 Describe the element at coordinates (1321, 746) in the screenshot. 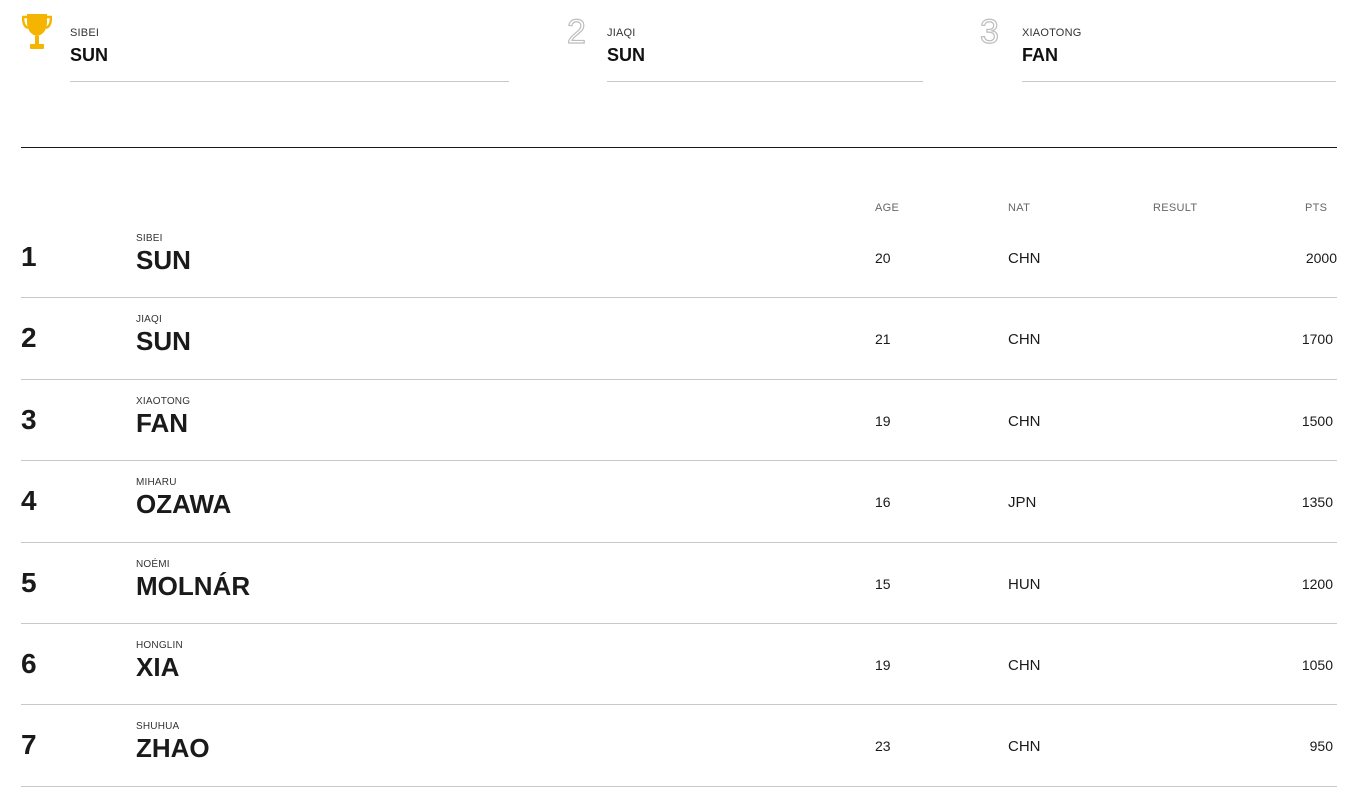

I see `athlete-points: 950` at that location.